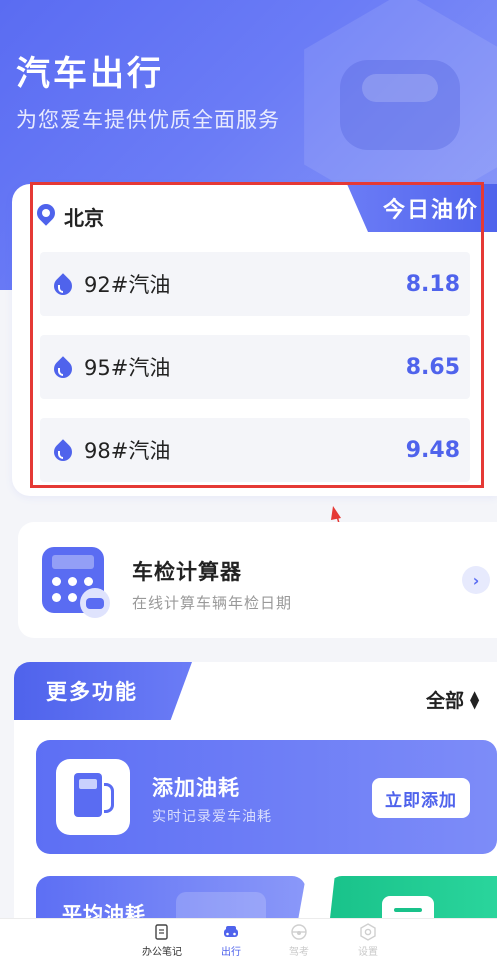 This screenshot has height=960, width=497. I want to click on steering-wheel-icon, so click(299, 932).